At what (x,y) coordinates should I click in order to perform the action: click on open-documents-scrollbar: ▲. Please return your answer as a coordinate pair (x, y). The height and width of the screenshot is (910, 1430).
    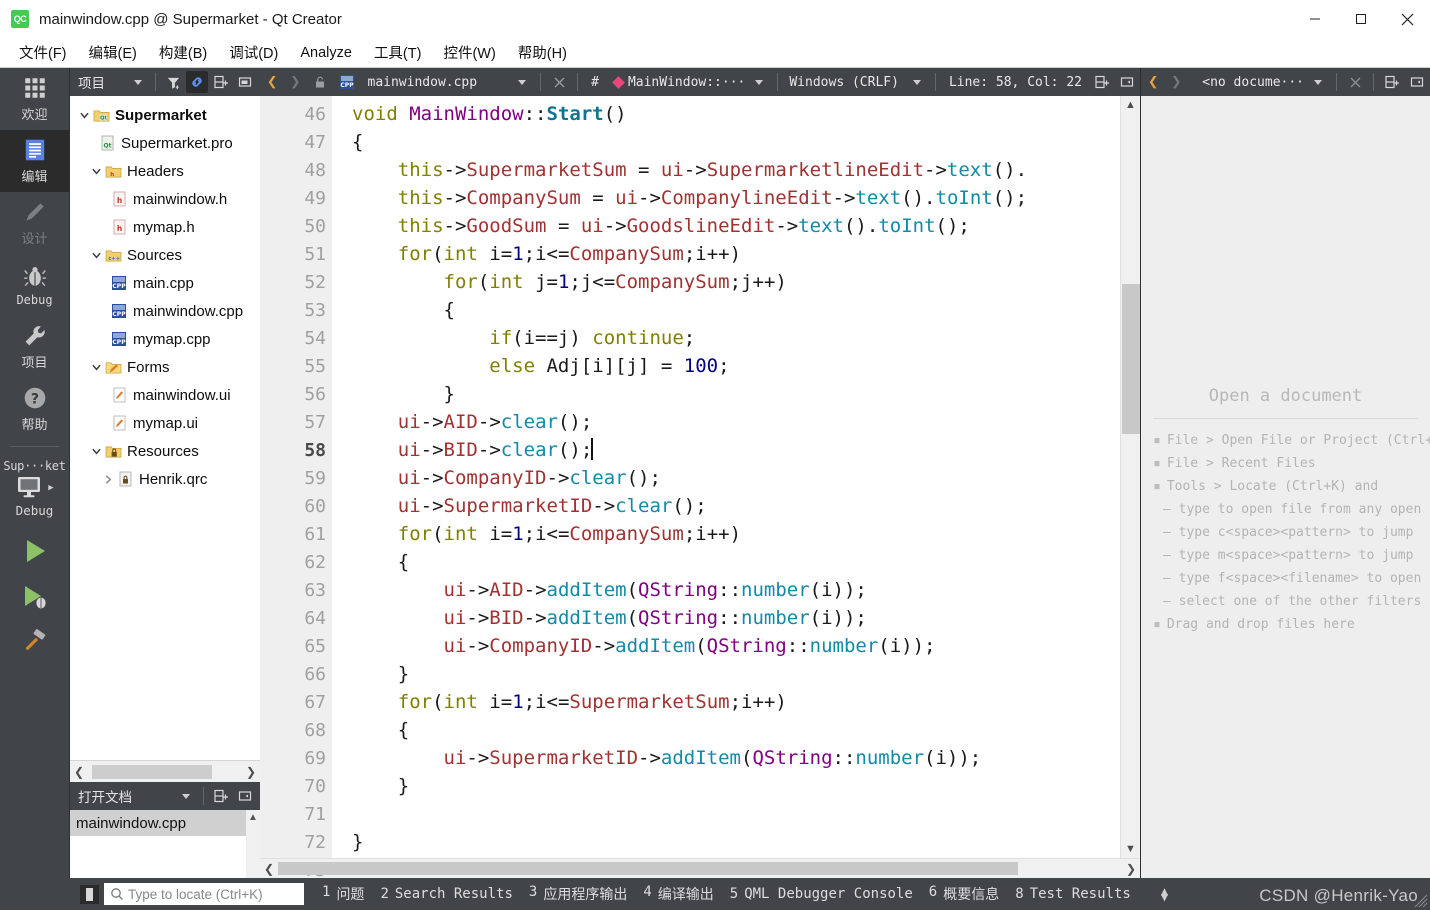
    Looking at the image, I should click on (253, 844).